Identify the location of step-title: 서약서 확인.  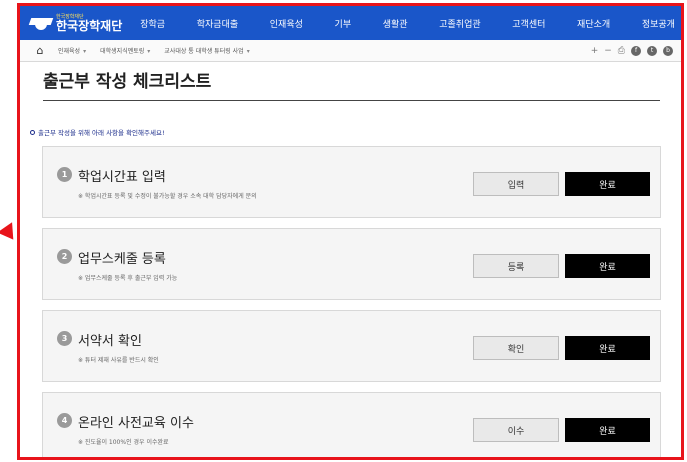
(110, 341).